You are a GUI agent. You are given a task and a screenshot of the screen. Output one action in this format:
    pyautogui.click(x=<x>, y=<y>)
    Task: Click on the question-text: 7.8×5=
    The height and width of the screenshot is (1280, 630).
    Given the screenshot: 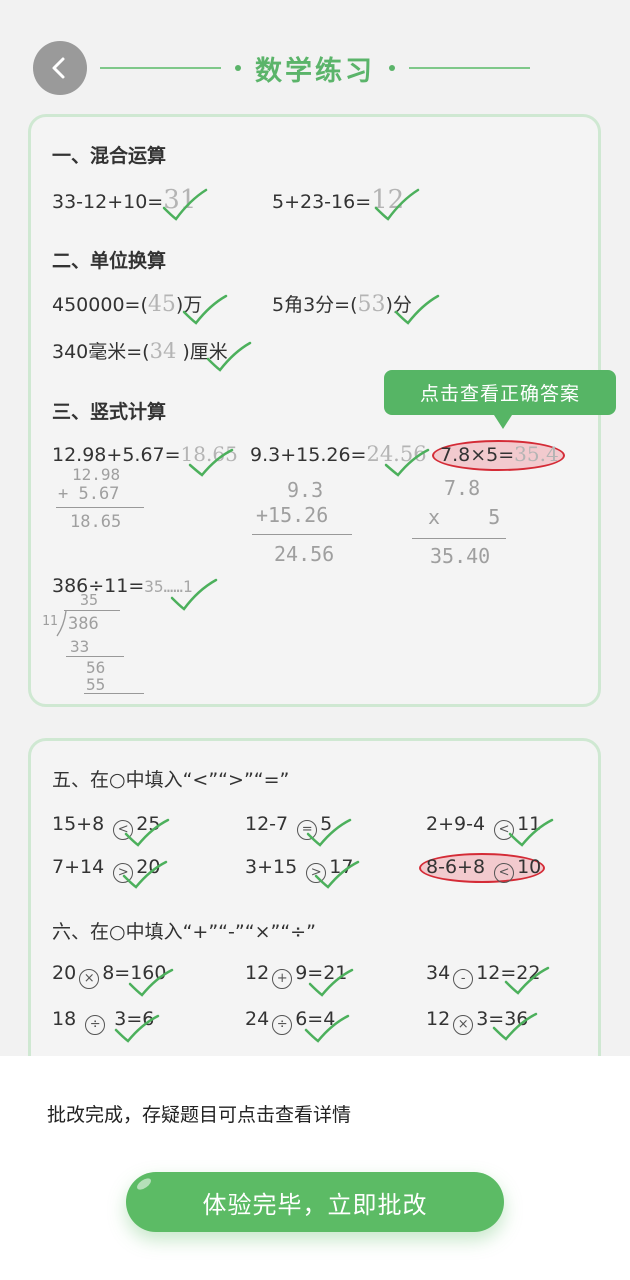 What is the action you would take?
    pyautogui.click(x=477, y=455)
    